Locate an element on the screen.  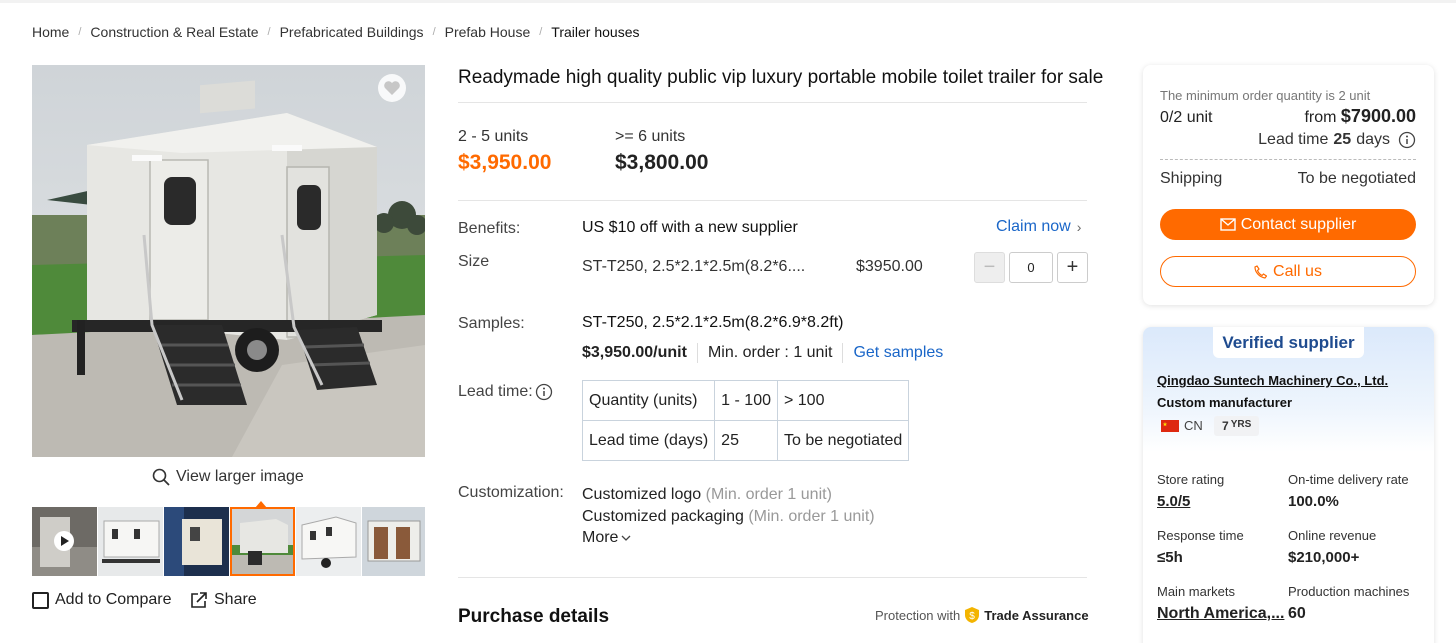
video-thumb is located at coordinates (64, 541).